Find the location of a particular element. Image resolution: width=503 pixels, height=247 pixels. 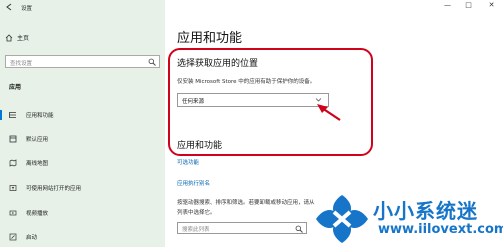

app-list-search-placeholder: 搜索此列表 is located at coordinates (196, 230).